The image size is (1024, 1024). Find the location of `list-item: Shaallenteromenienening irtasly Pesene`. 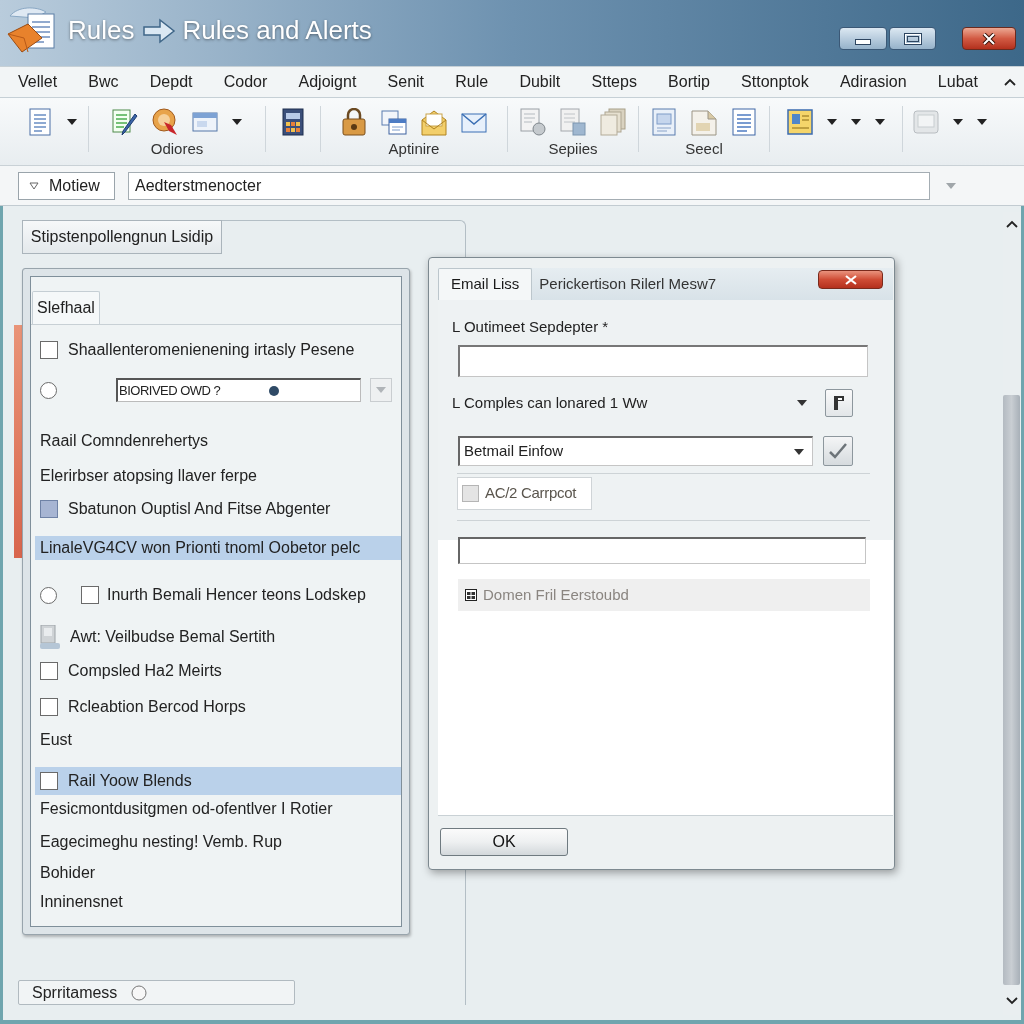

list-item: Shaallenteromenienening irtasly Pesene is located at coordinates (218, 350).